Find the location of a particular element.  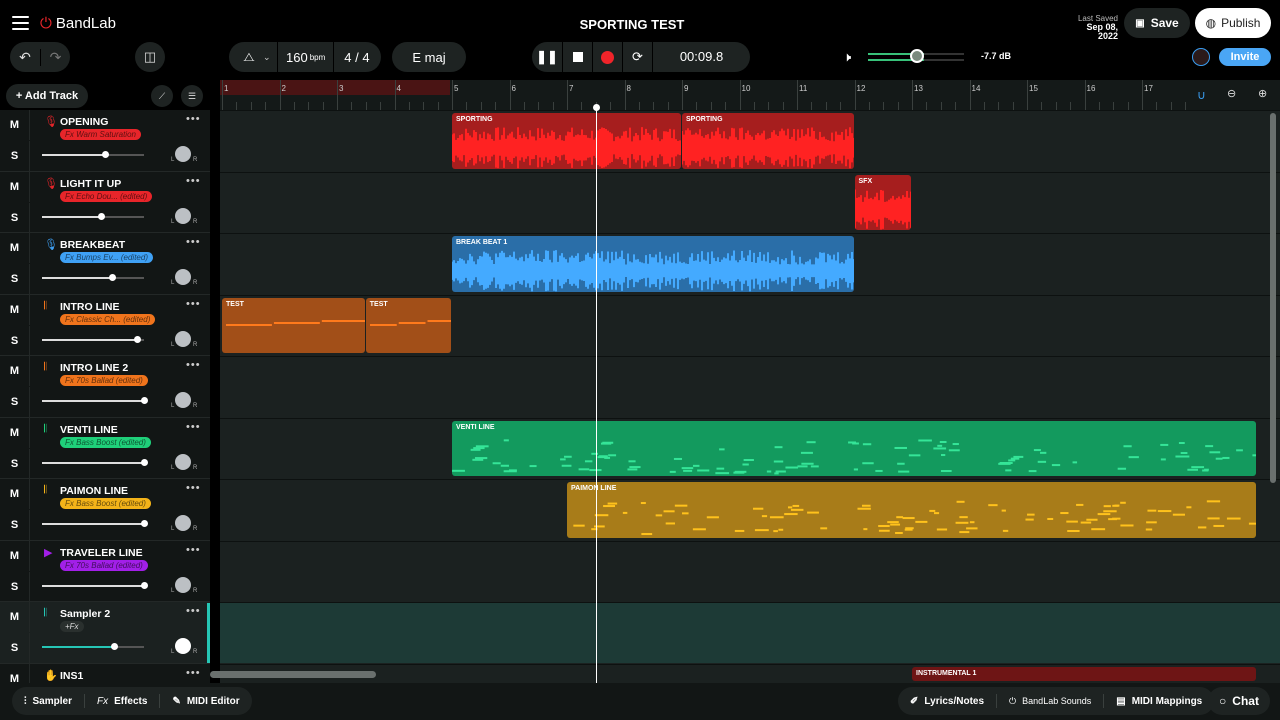

clip: BREAK BEAT 1 is located at coordinates (653, 264).